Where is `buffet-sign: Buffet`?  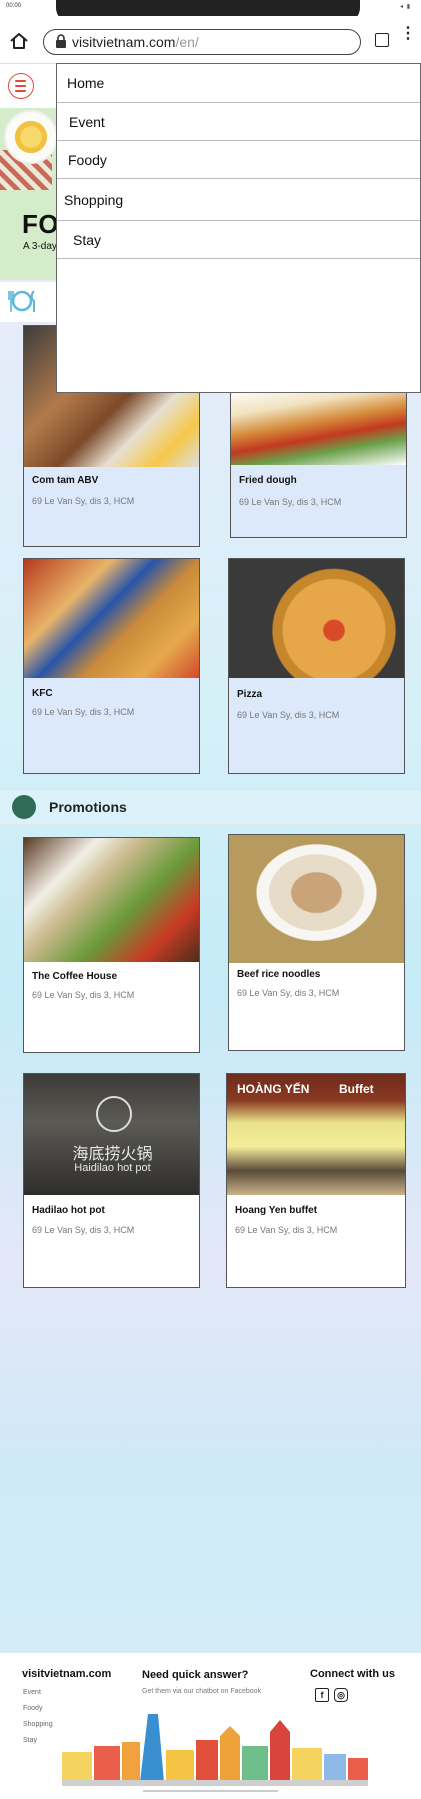
buffet-sign: Buffet is located at coordinates (356, 1089).